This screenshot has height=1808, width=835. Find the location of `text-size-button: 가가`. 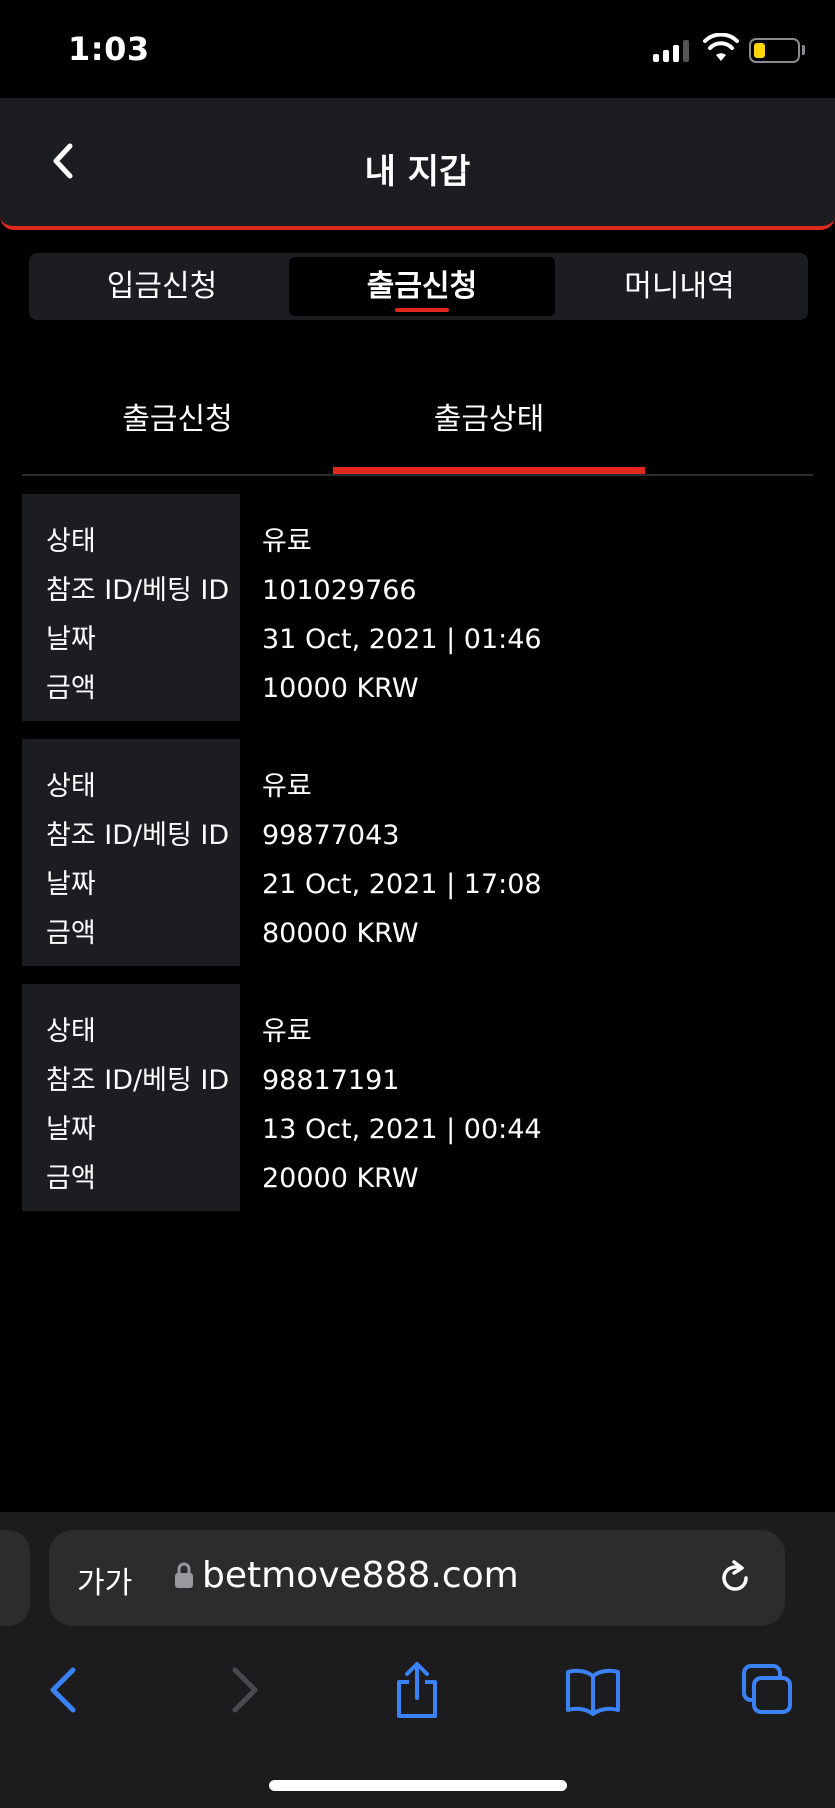

text-size-button: 가가 is located at coordinates (104, 1580).